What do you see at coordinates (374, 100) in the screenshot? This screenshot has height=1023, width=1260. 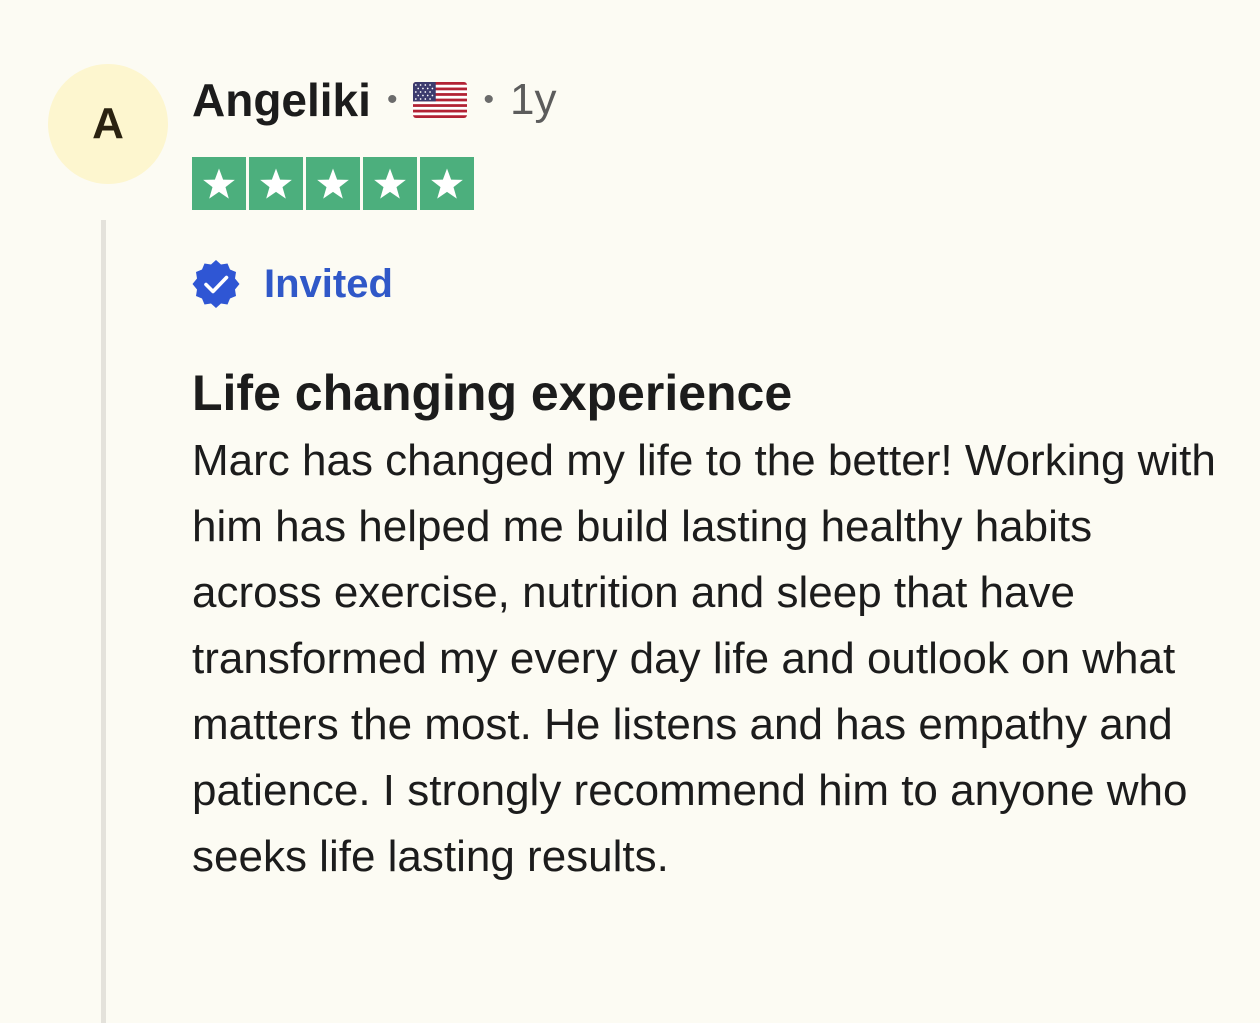 I see `review-header: Angeliki • • 1y` at bounding box center [374, 100].